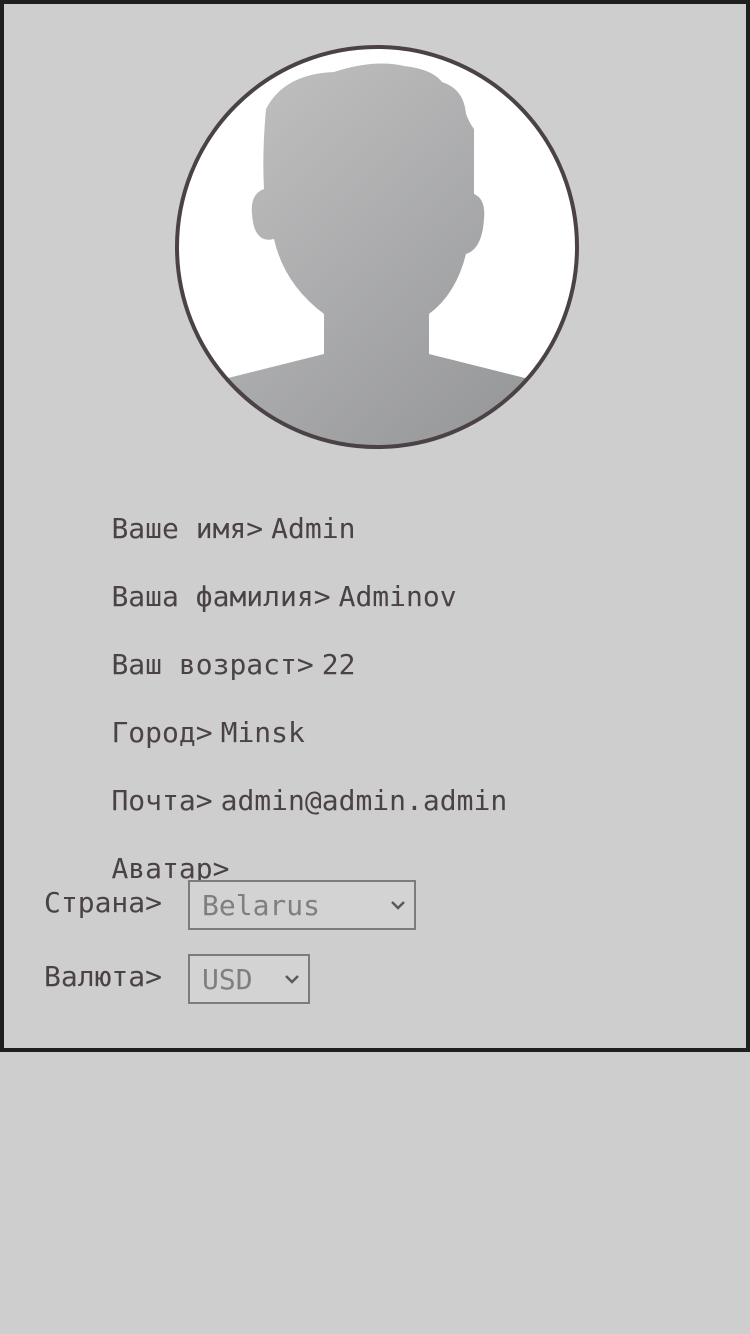 The height and width of the screenshot is (1334, 750). Describe the element at coordinates (187, 528) in the screenshot. I see `first-name-label: Ваше имя>` at that location.